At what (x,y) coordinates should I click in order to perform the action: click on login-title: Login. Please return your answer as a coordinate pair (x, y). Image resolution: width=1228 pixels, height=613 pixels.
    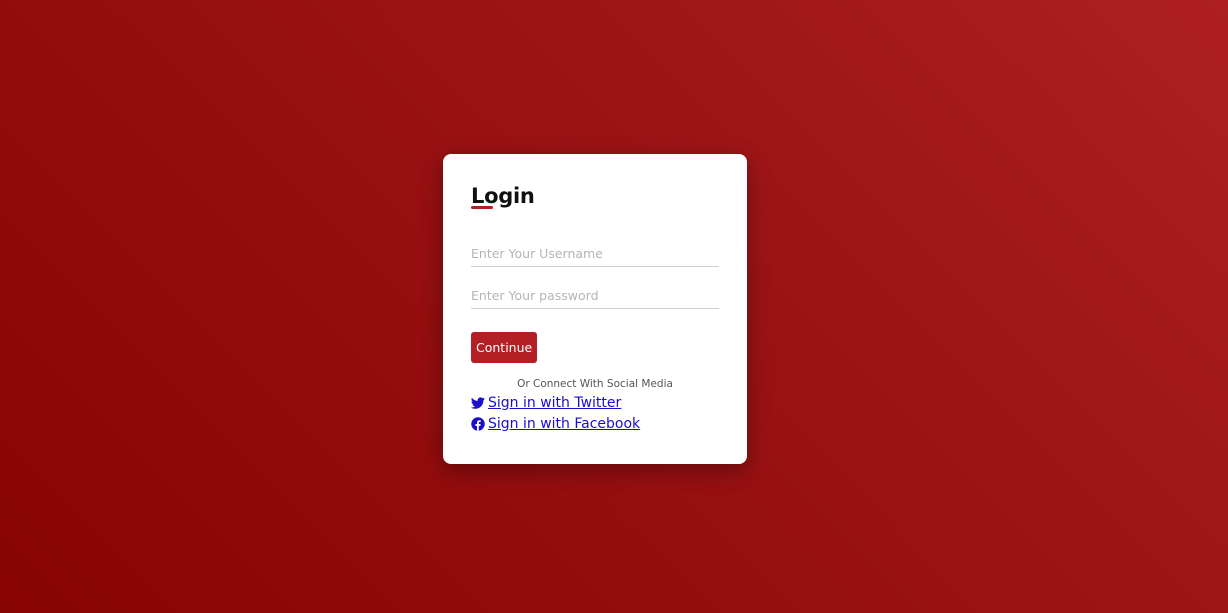
    Looking at the image, I should click on (503, 196).